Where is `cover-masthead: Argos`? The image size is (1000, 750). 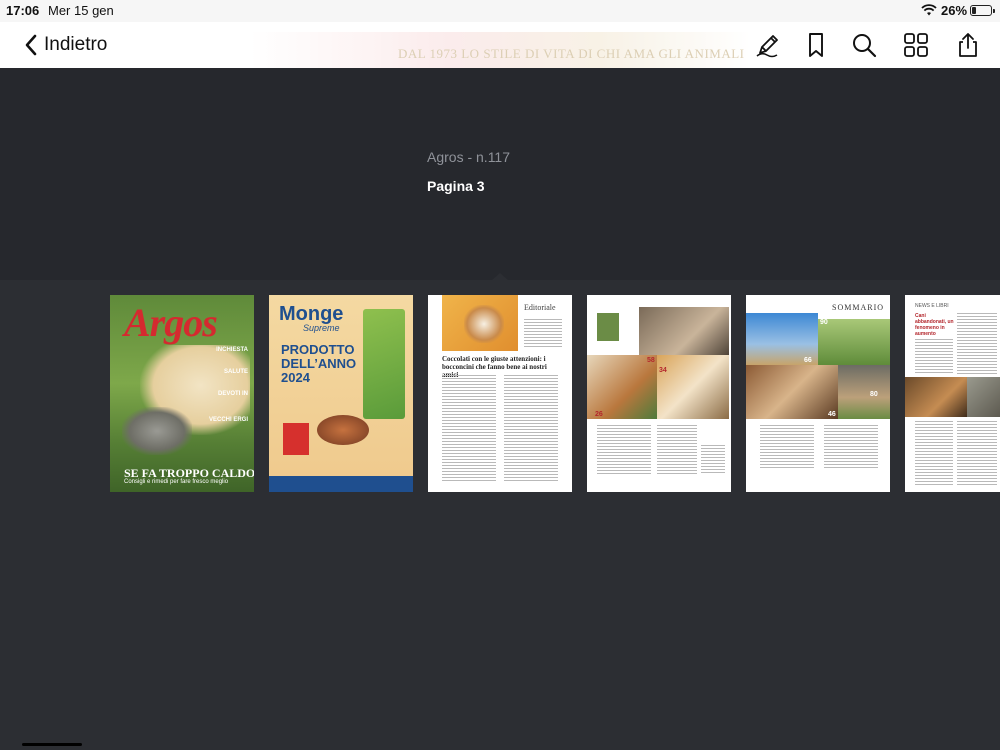
cover-masthead: Argos is located at coordinates (171, 322).